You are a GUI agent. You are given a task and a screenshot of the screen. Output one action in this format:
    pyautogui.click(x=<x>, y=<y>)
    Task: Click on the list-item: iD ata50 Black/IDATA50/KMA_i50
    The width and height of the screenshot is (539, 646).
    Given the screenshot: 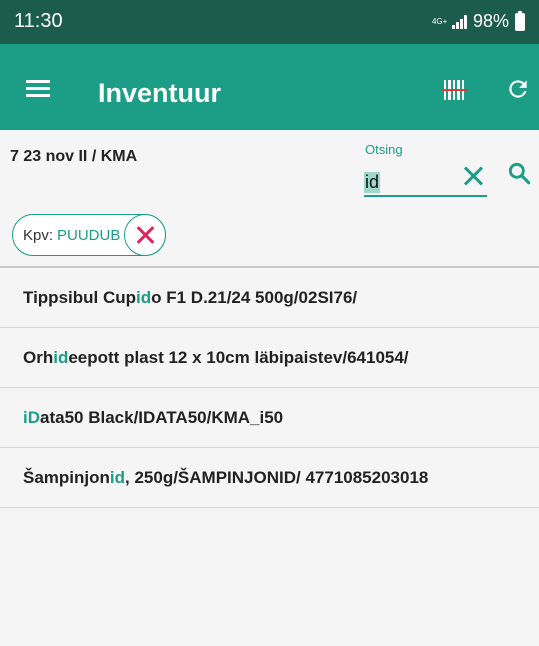 What is the action you would take?
    pyautogui.click(x=269, y=418)
    